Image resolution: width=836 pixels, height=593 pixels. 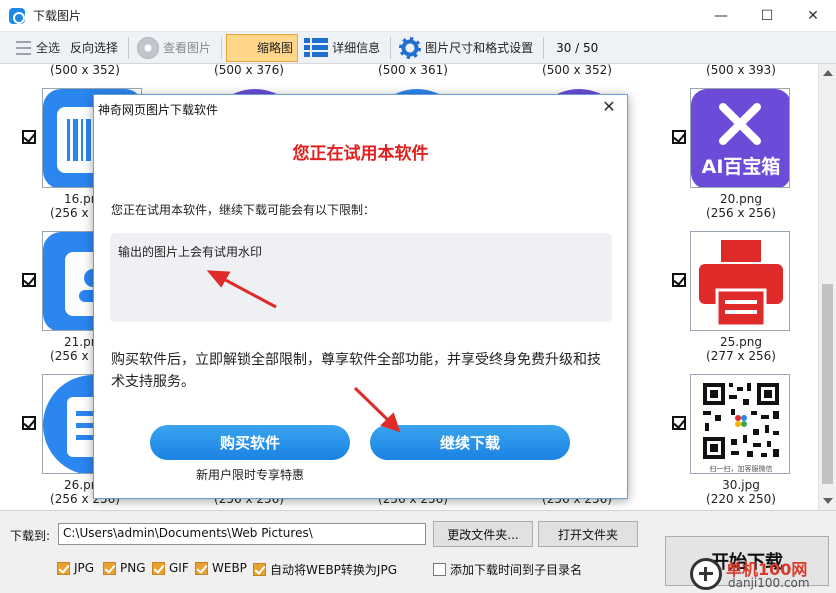 What do you see at coordinates (158, 110) in the screenshot?
I see `dialog-title: 神奇网页图片下载软件` at bounding box center [158, 110].